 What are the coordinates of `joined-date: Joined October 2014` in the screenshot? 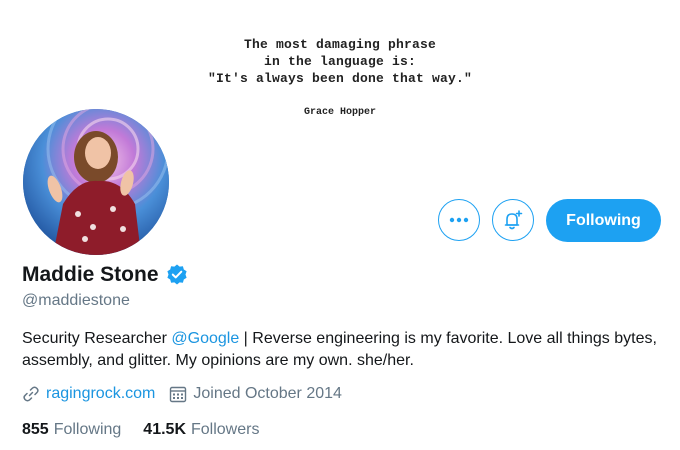 It's located at (267, 393).